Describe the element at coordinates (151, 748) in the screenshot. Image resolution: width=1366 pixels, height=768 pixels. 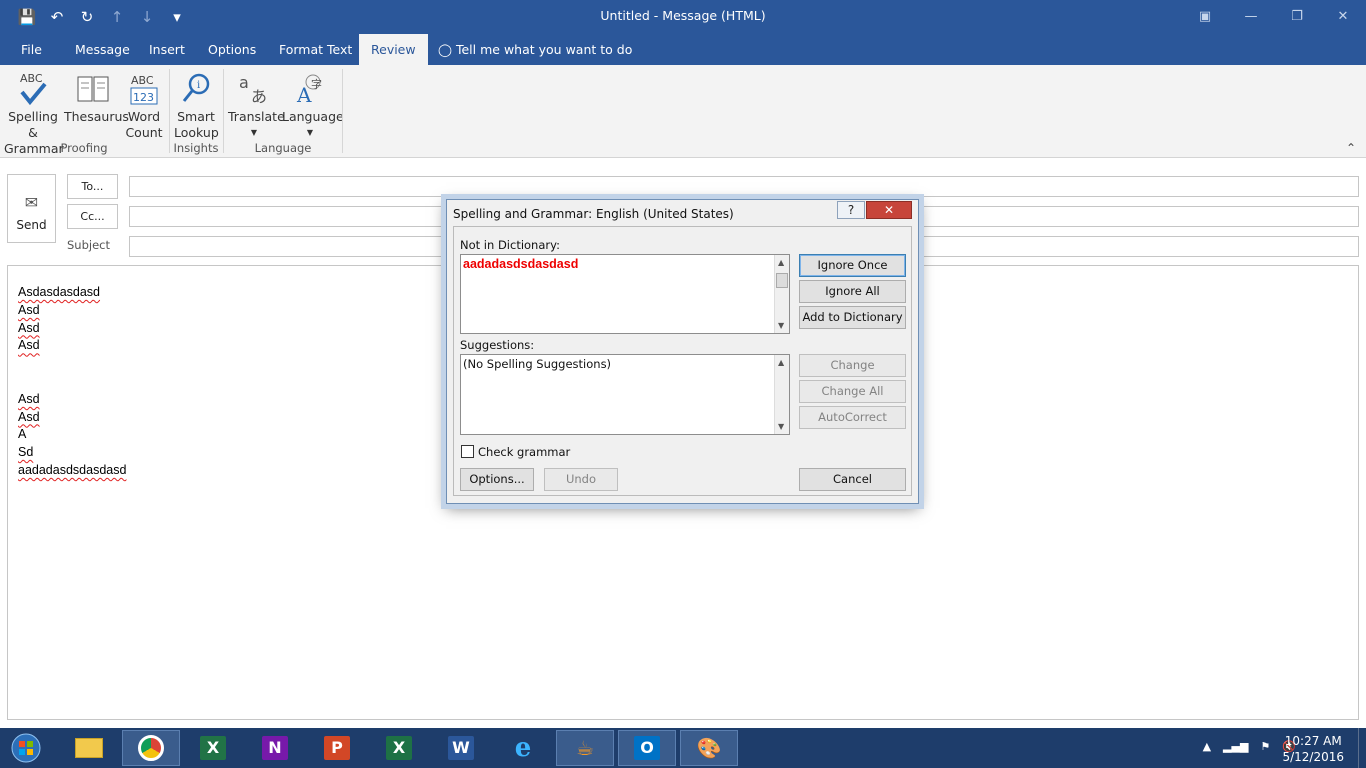
I see `chrome-icon` at that location.